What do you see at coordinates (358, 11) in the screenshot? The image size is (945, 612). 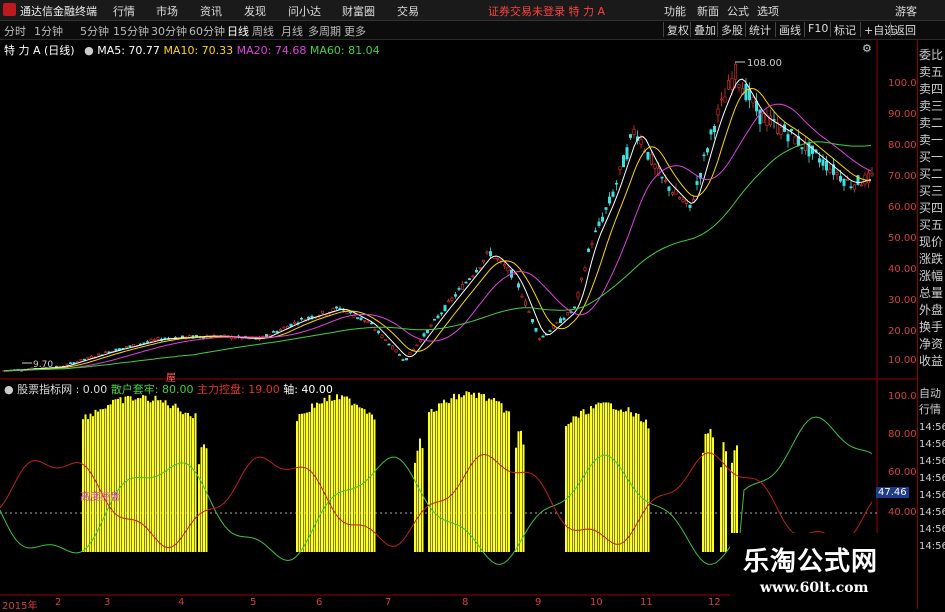 I see `menu-caifuquan: 财富圈` at bounding box center [358, 11].